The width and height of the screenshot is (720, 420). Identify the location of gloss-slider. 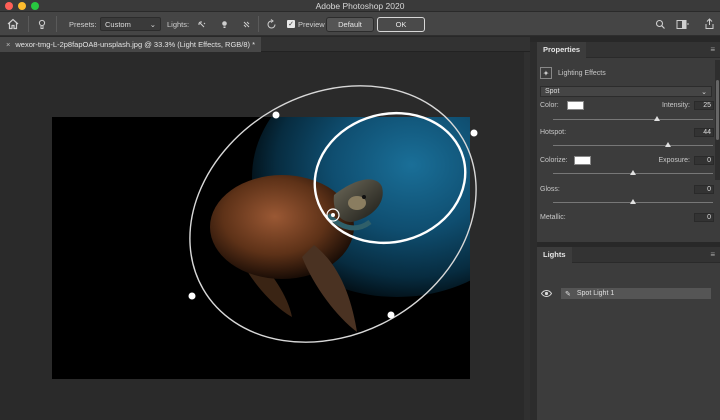
(633, 201).